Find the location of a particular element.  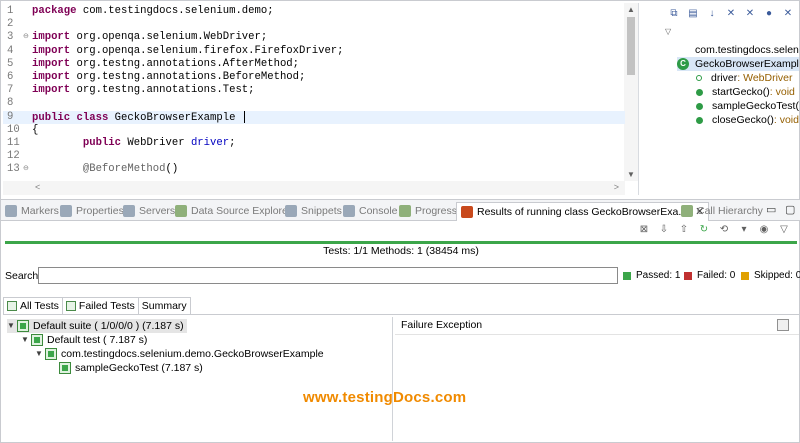

method-icon is located at coordinates (699, 106).